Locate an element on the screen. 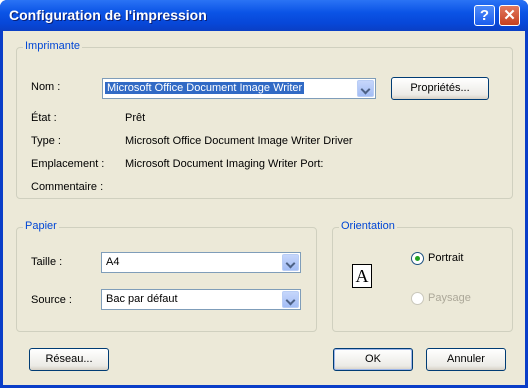  orientation-group-legend: Orientation is located at coordinates (368, 226).